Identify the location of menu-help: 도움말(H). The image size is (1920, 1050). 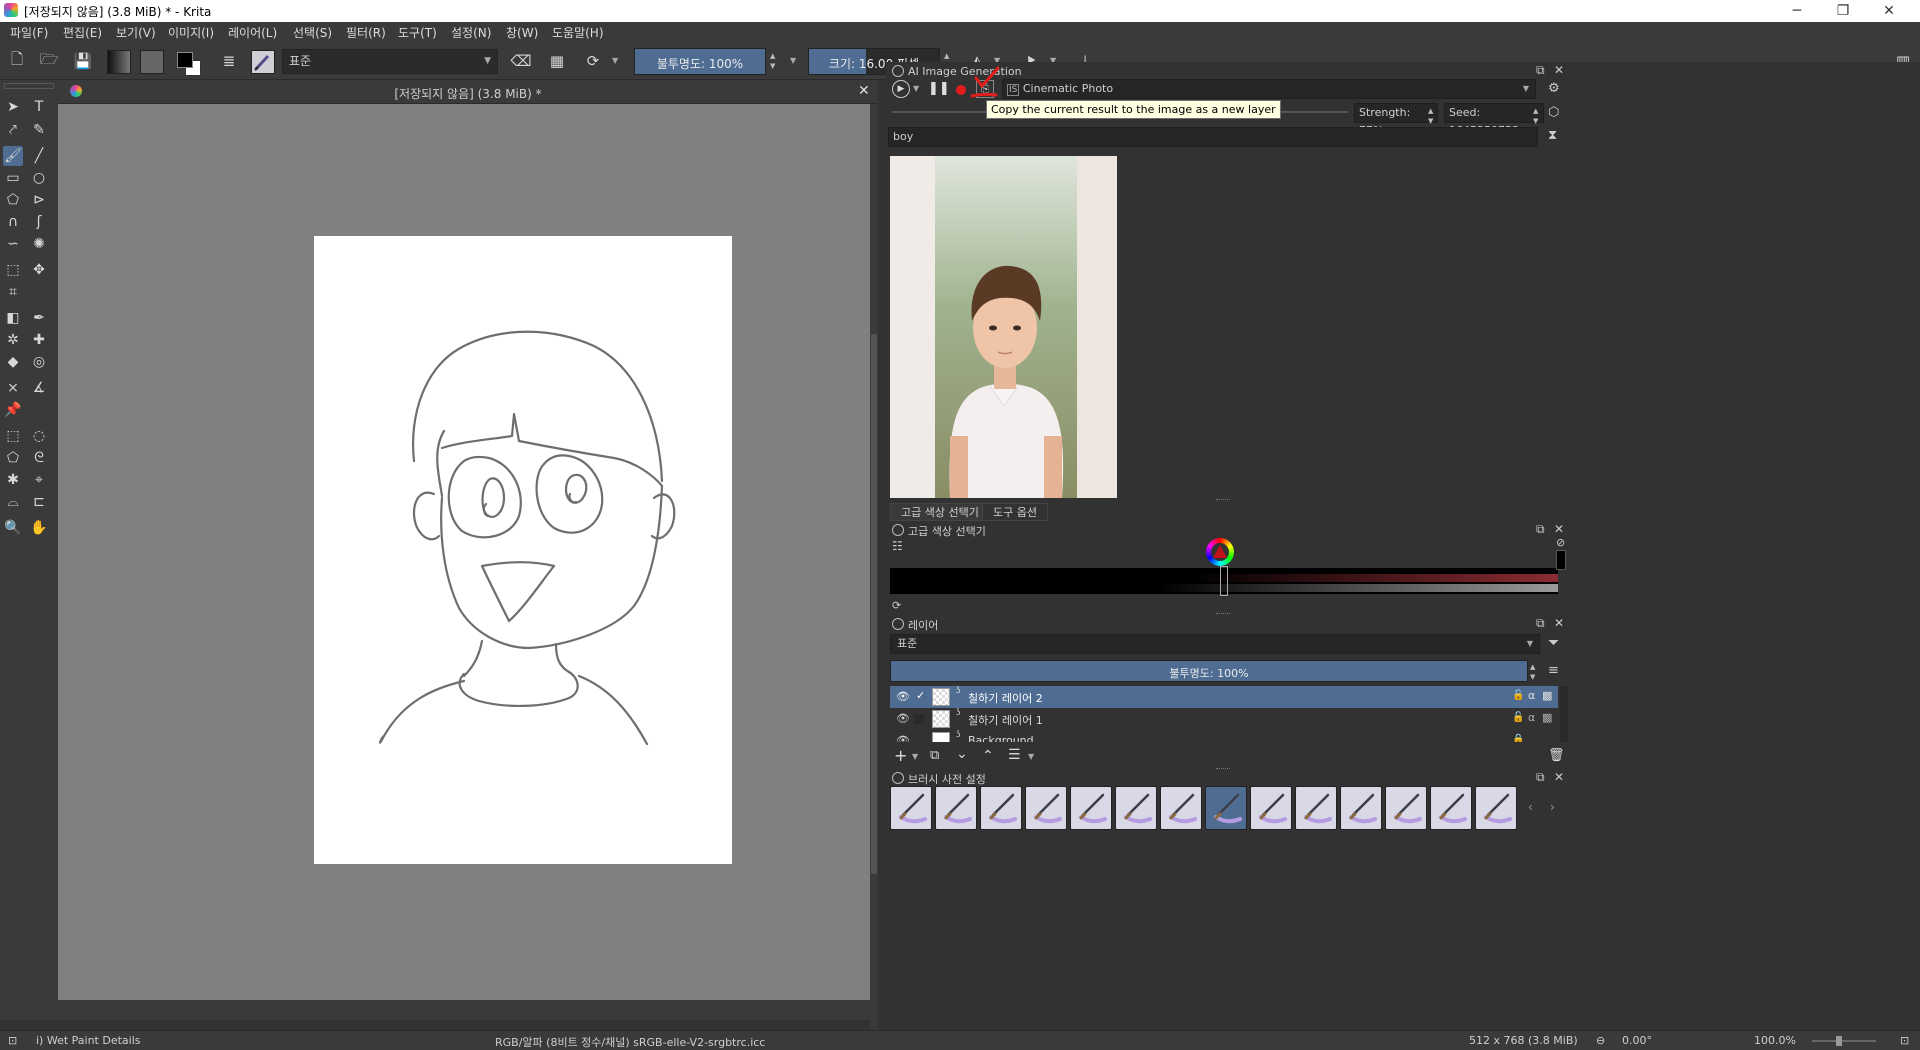
(578, 32).